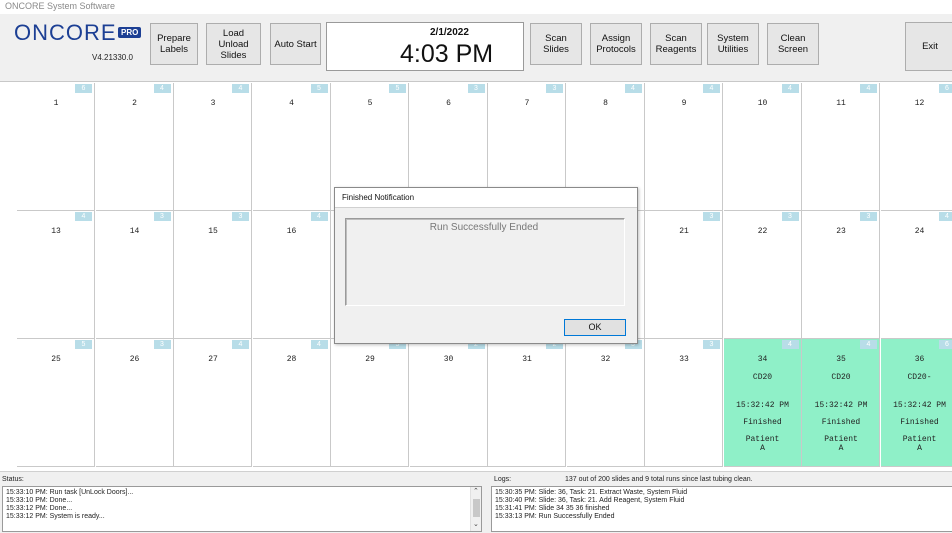 This screenshot has width=952, height=533. Describe the element at coordinates (684, 275) in the screenshot. I see `slide-cell: 3 21` at that location.